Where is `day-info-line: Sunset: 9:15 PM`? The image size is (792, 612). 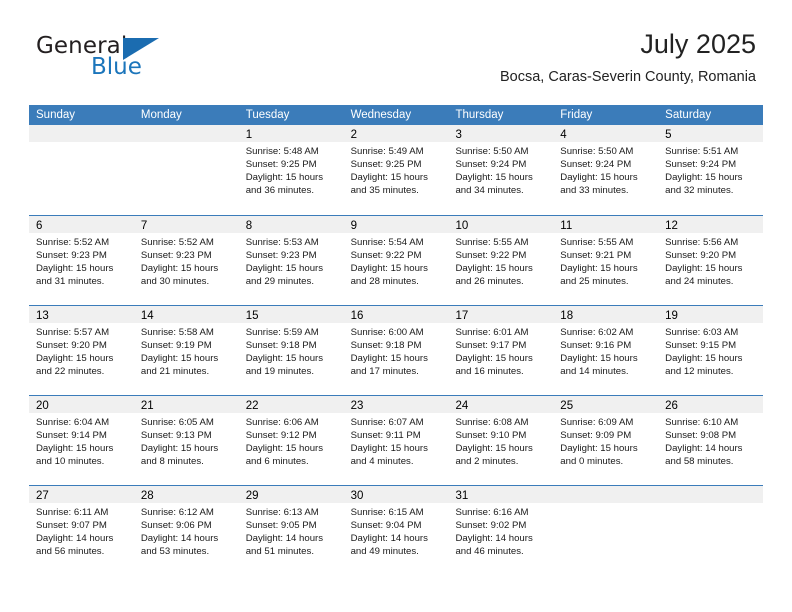 day-info-line: Sunset: 9:15 PM is located at coordinates (701, 345).